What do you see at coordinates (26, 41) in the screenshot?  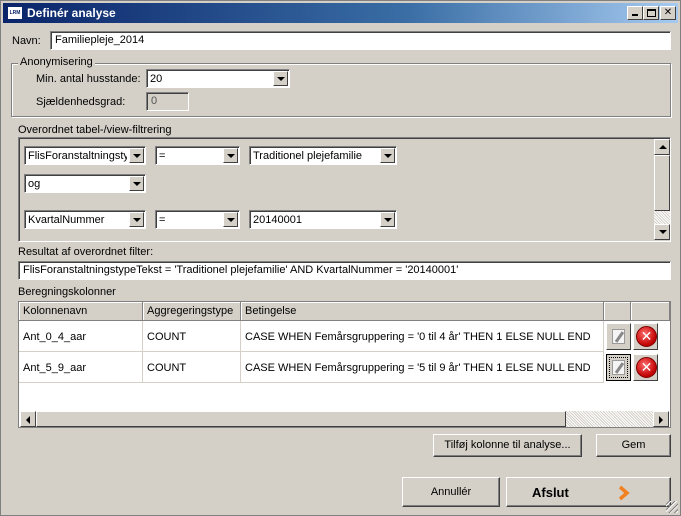 I see `name-label: Navn:` at bounding box center [26, 41].